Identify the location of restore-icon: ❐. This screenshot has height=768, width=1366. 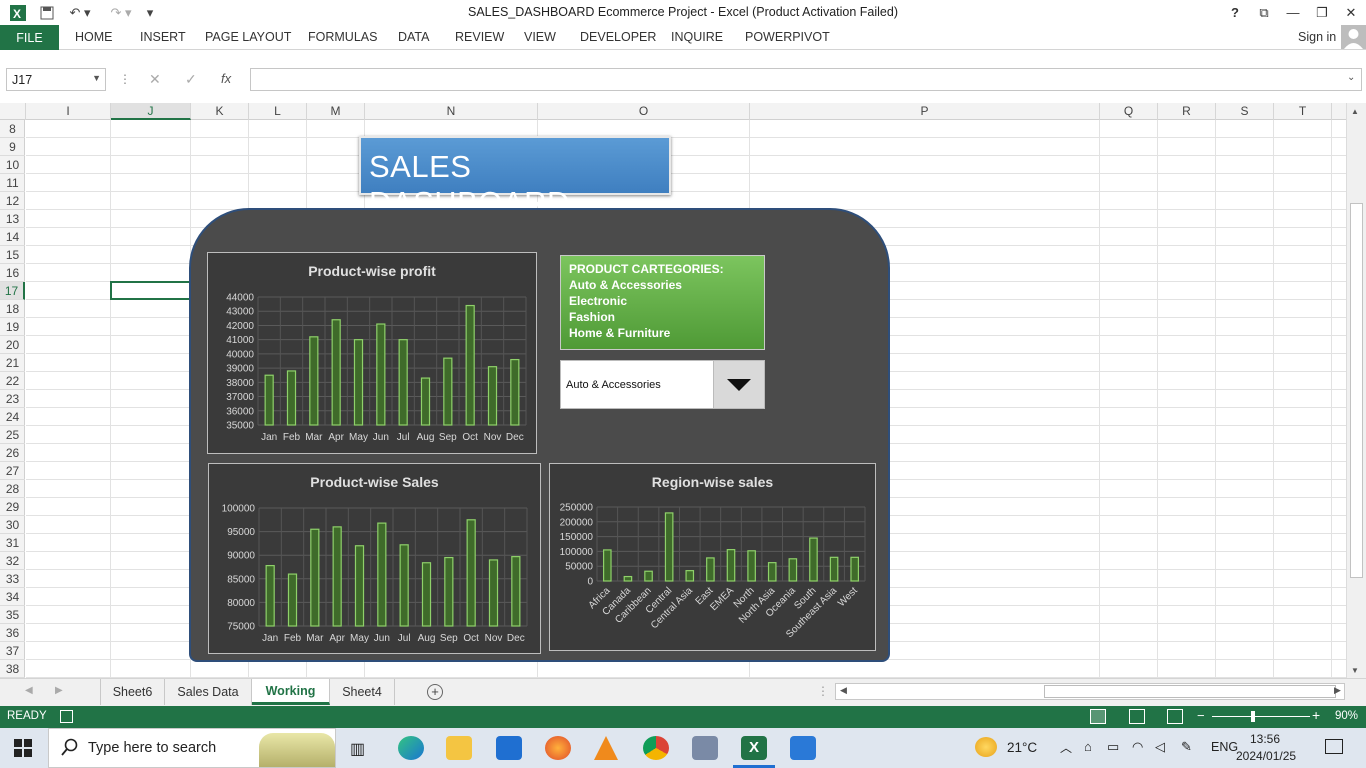
(1322, 12).